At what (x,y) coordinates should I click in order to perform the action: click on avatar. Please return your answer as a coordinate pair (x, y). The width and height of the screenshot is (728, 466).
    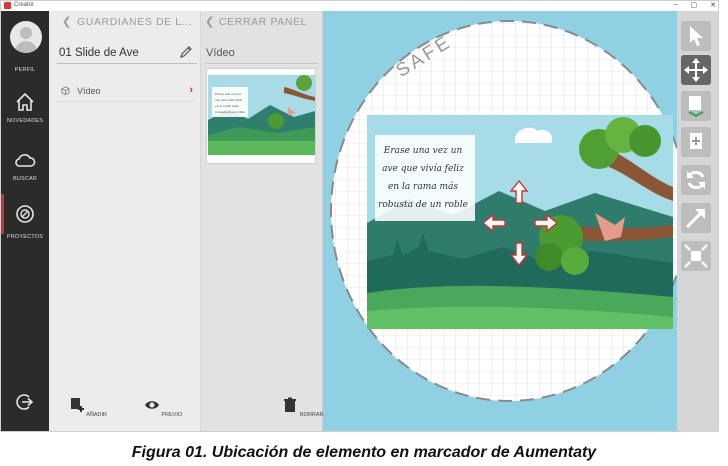
    Looking at the image, I should click on (26, 37).